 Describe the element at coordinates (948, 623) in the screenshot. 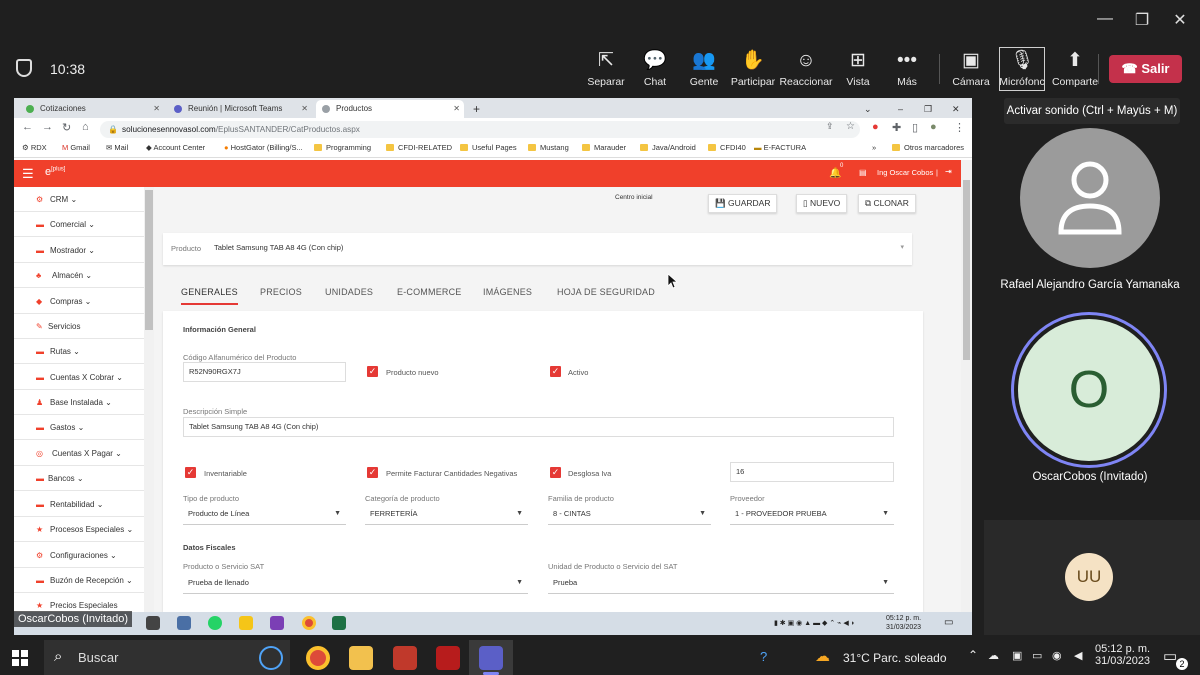

I see `notification-icon: ▭` at that location.